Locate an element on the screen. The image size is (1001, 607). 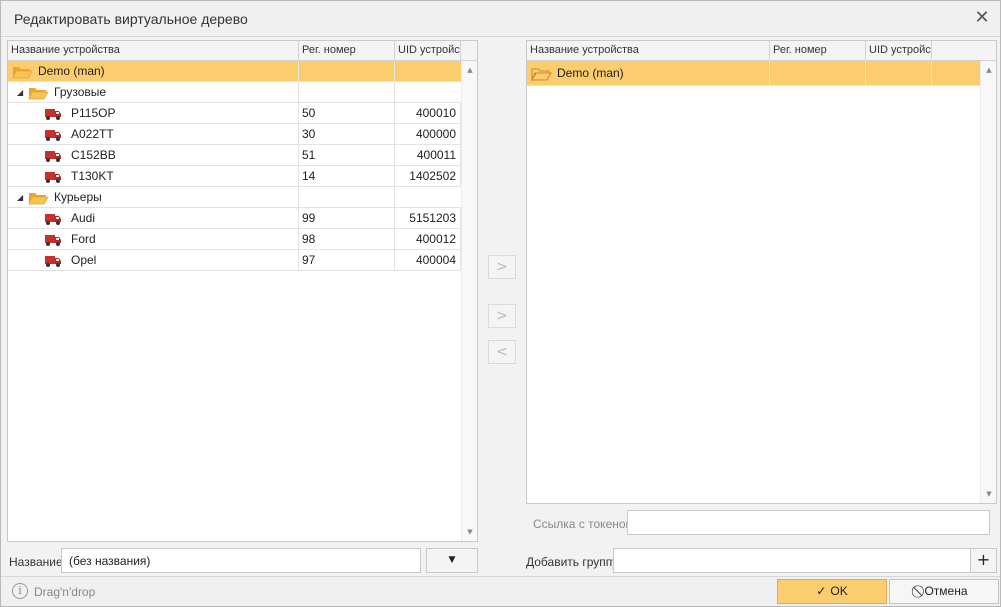
device-uid: 400011 is located at coordinates (428, 155).